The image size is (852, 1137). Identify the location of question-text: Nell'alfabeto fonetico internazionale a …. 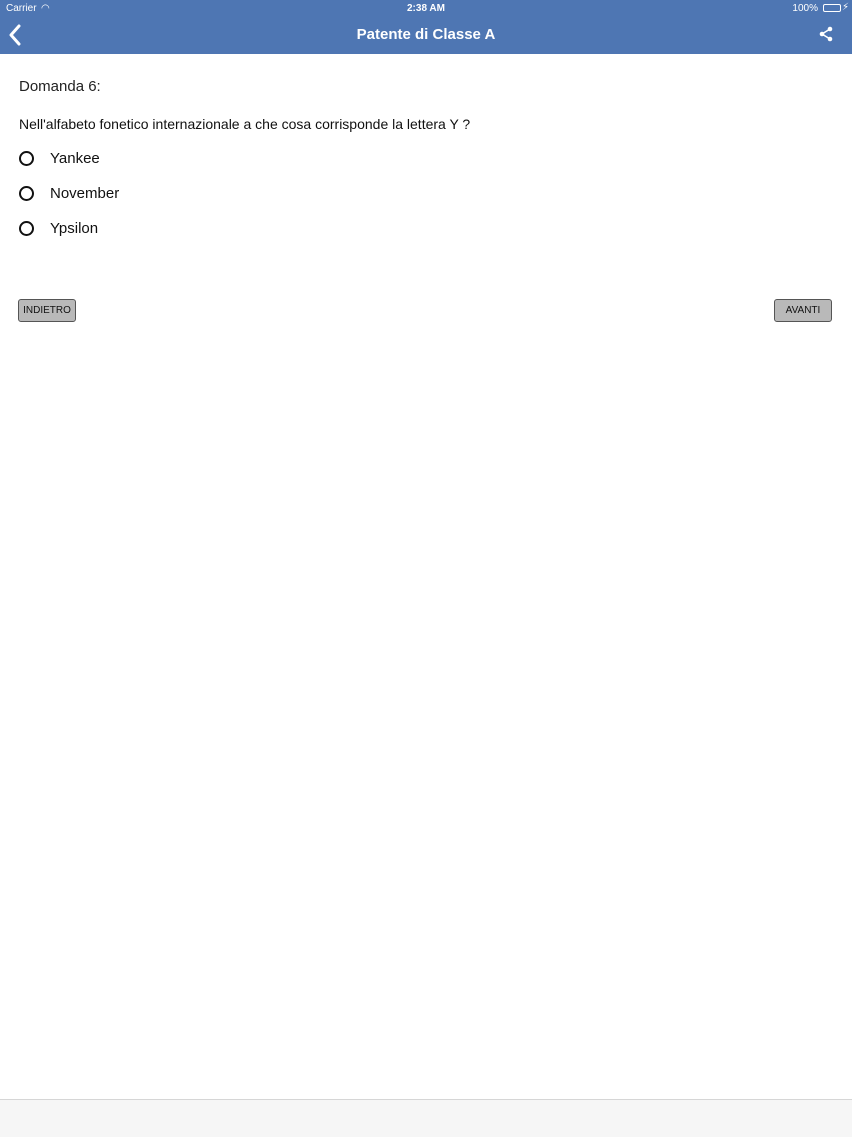
(245, 124).